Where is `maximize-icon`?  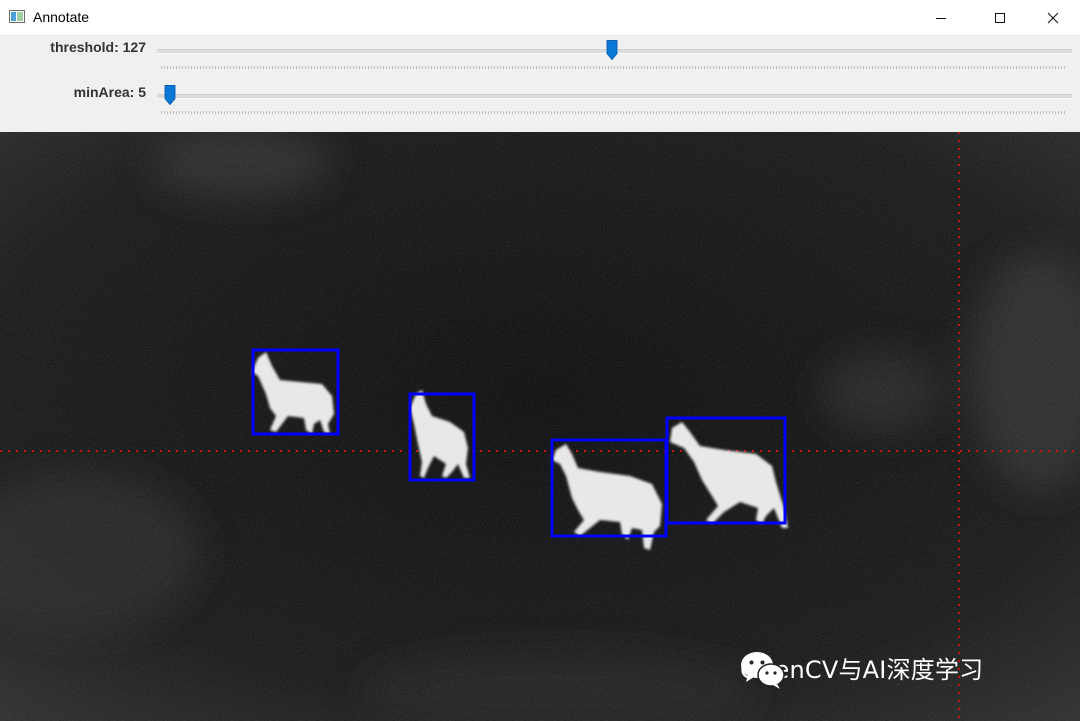
maximize-icon is located at coordinates (1000, 17).